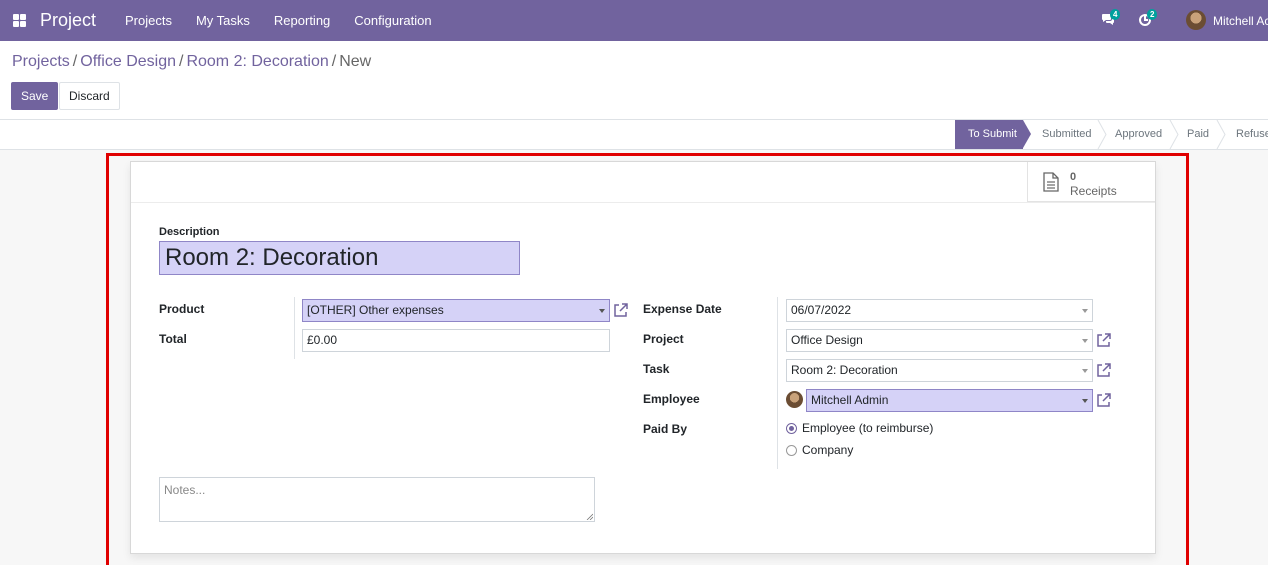 Image resolution: width=1268 pixels, height=565 pixels. Describe the element at coordinates (257, 61) in the screenshot. I see `breadcrumb-room-2-decoration: Room 2: Decoration` at that location.